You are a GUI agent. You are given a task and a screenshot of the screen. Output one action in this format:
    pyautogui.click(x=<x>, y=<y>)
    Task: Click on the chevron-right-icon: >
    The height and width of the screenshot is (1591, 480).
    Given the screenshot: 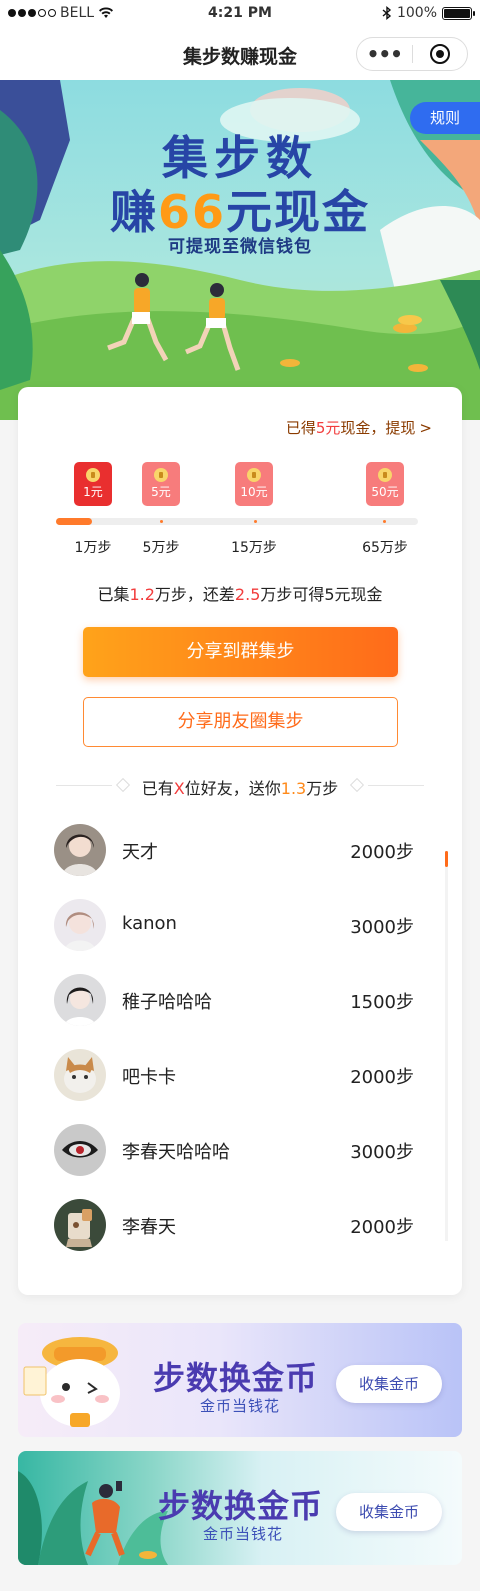 What is the action you would take?
    pyautogui.click(x=425, y=428)
    